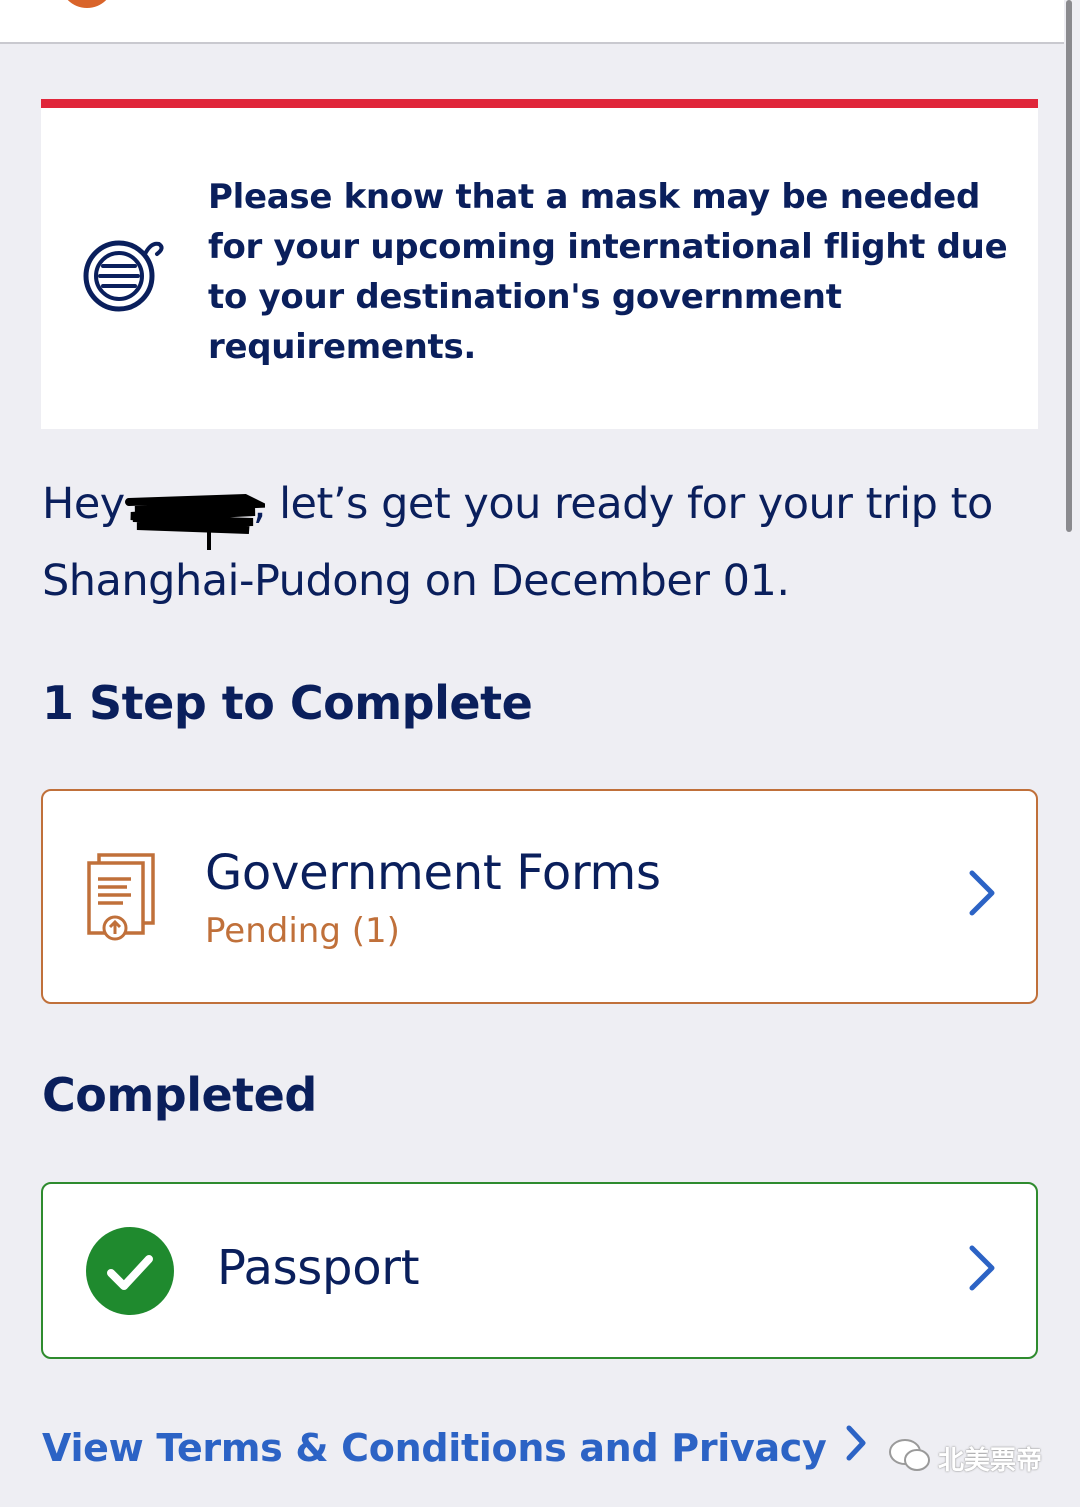 The width and height of the screenshot is (1080, 1507). Describe the element at coordinates (121, 899) in the screenshot. I see `document-upload-icon` at that location.